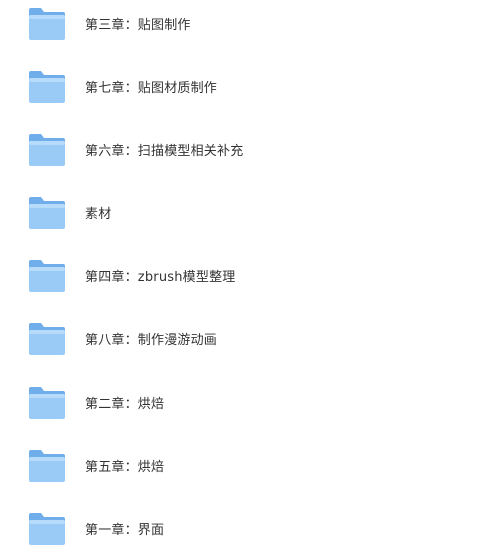 This screenshot has height=560, width=482. What do you see at coordinates (125, 530) in the screenshot?
I see `folder-name: 第一章：界面` at bounding box center [125, 530].